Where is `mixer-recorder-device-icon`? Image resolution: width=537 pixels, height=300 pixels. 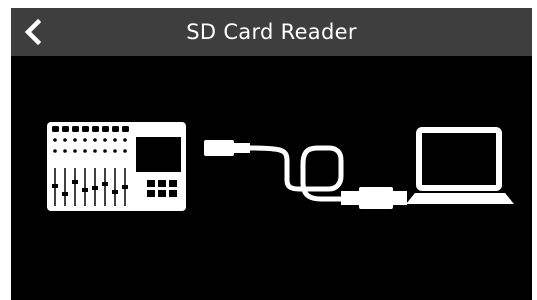 mixer-recorder-device-icon is located at coordinates (116, 166).